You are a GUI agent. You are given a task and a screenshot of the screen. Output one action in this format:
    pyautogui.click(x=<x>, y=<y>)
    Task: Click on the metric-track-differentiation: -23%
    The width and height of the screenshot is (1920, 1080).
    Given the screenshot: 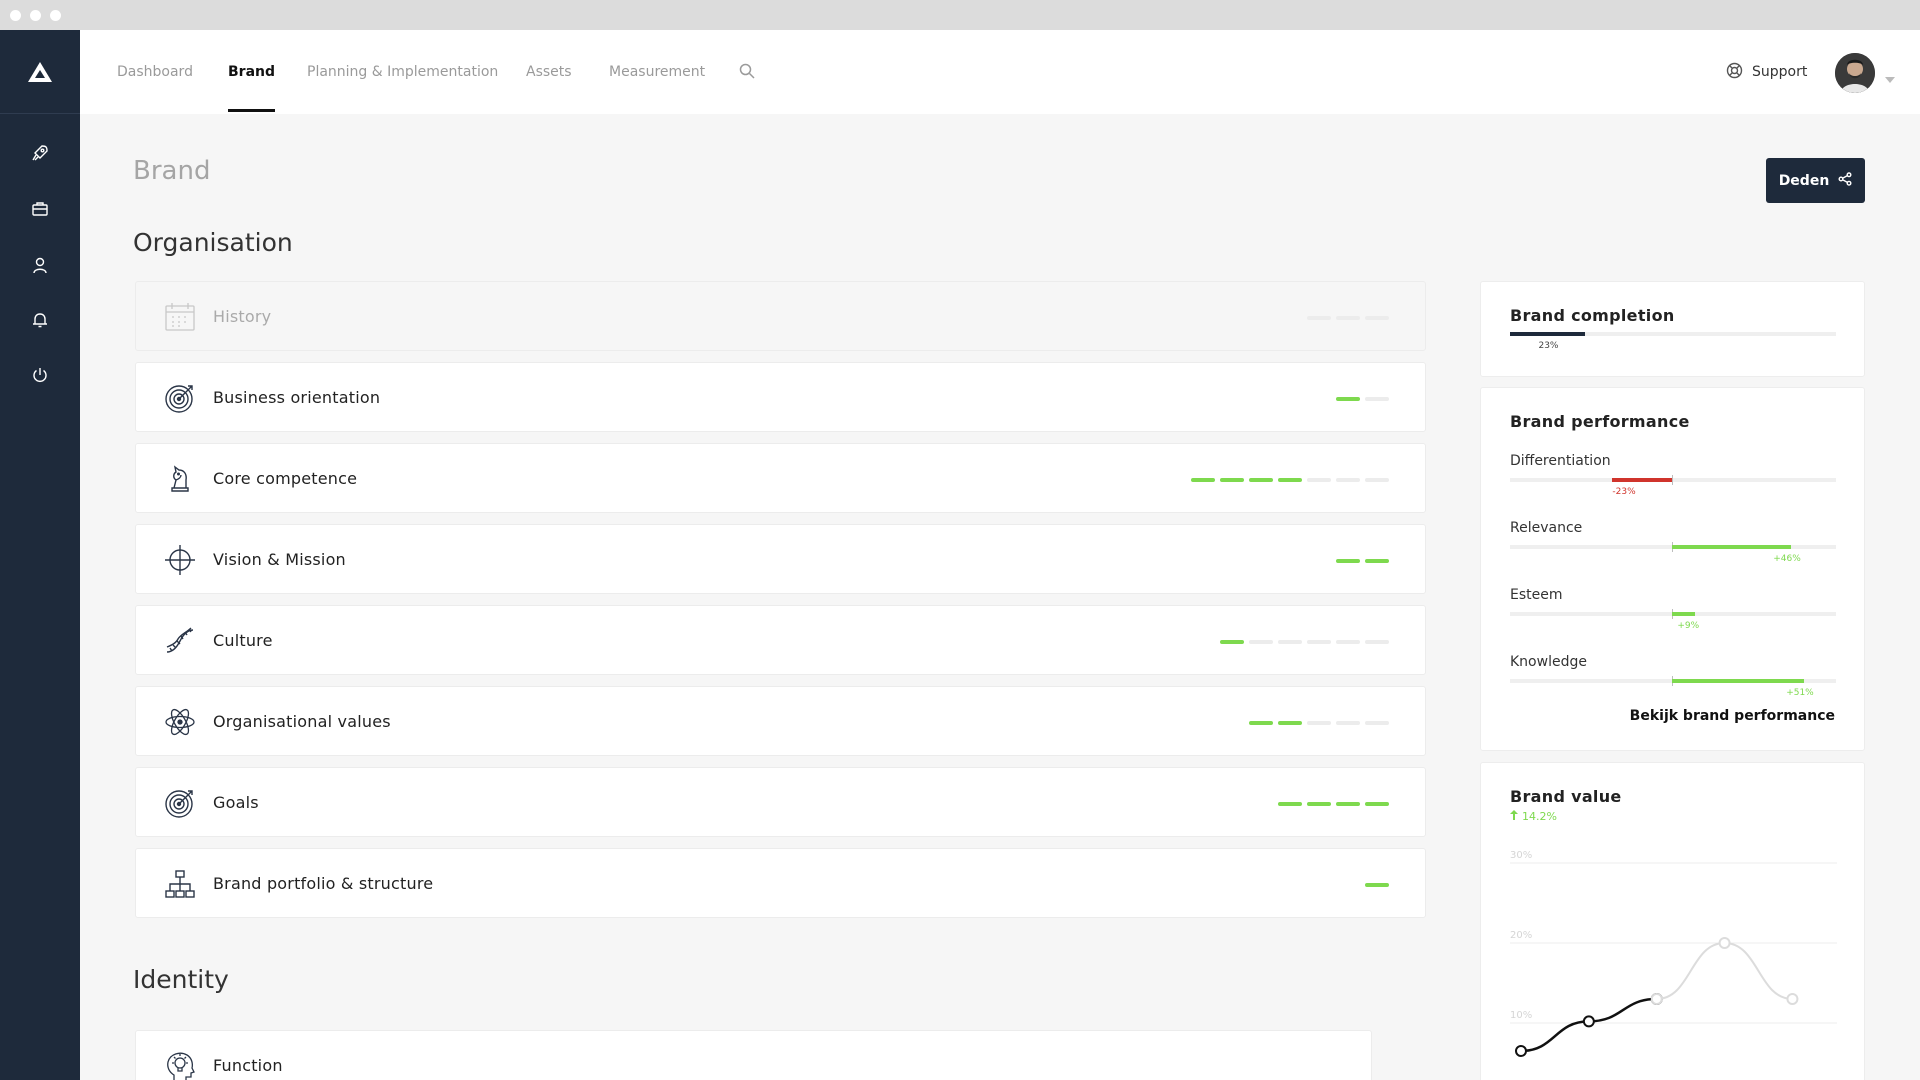 What is the action you would take?
    pyautogui.click(x=1673, y=486)
    